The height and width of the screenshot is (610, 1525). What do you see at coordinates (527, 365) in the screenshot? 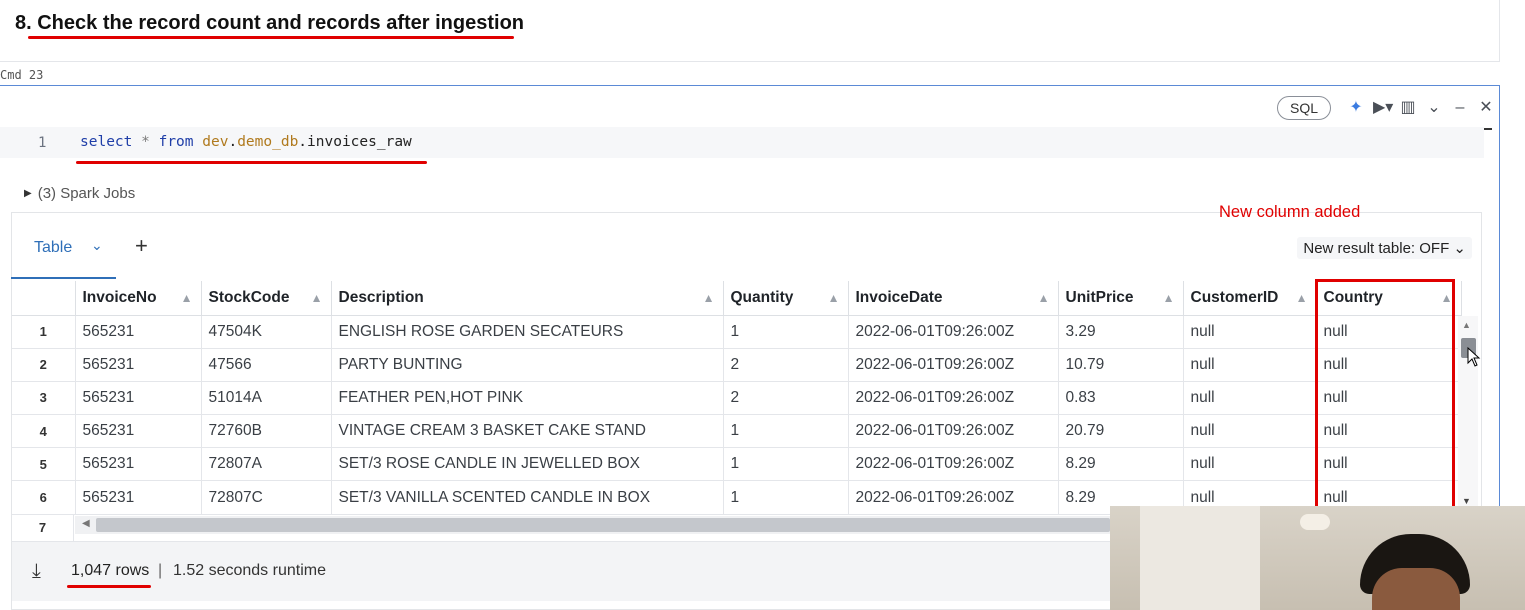
I see `table-cell: PARTY BUNTING` at bounding box center [527, 365].